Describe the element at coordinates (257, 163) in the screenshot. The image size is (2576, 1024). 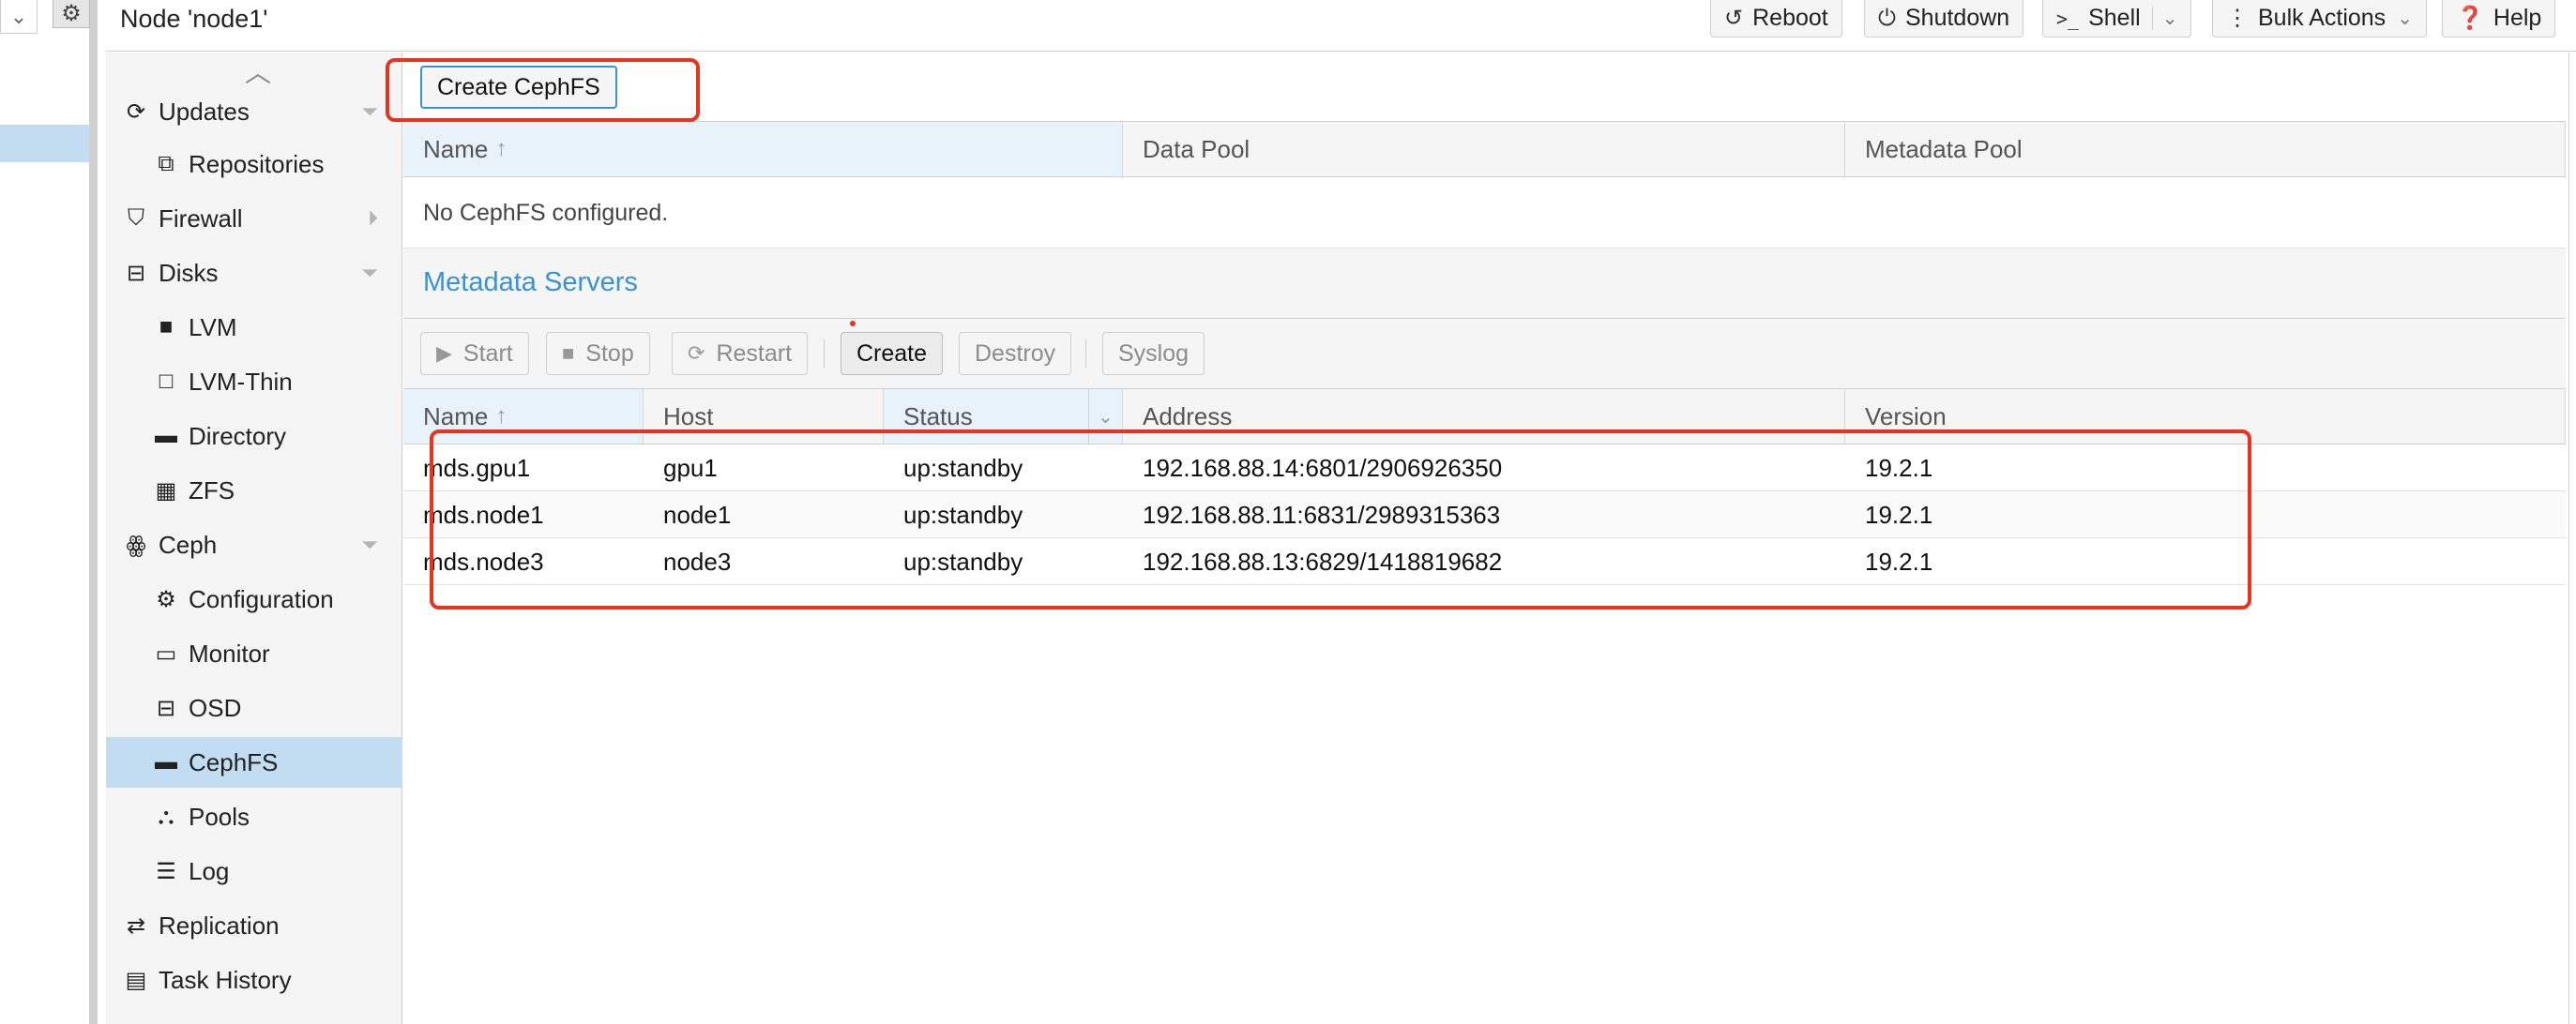
I see `nav-item-label: Repositories` at that location.